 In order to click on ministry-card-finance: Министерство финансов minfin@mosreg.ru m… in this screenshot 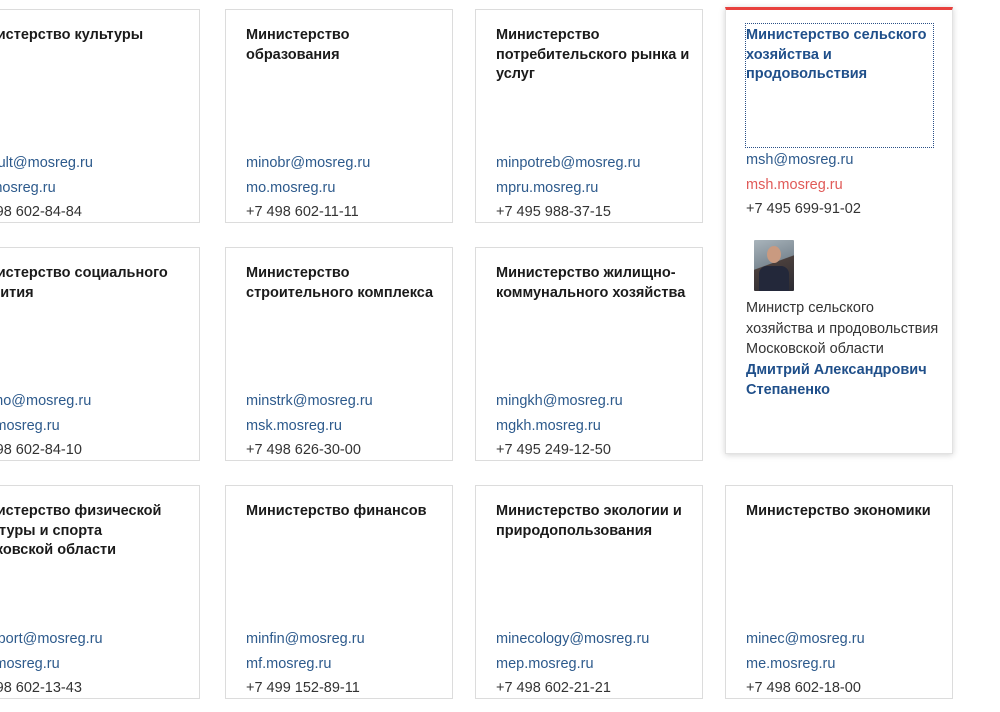, I will do `click(339, 592)`.